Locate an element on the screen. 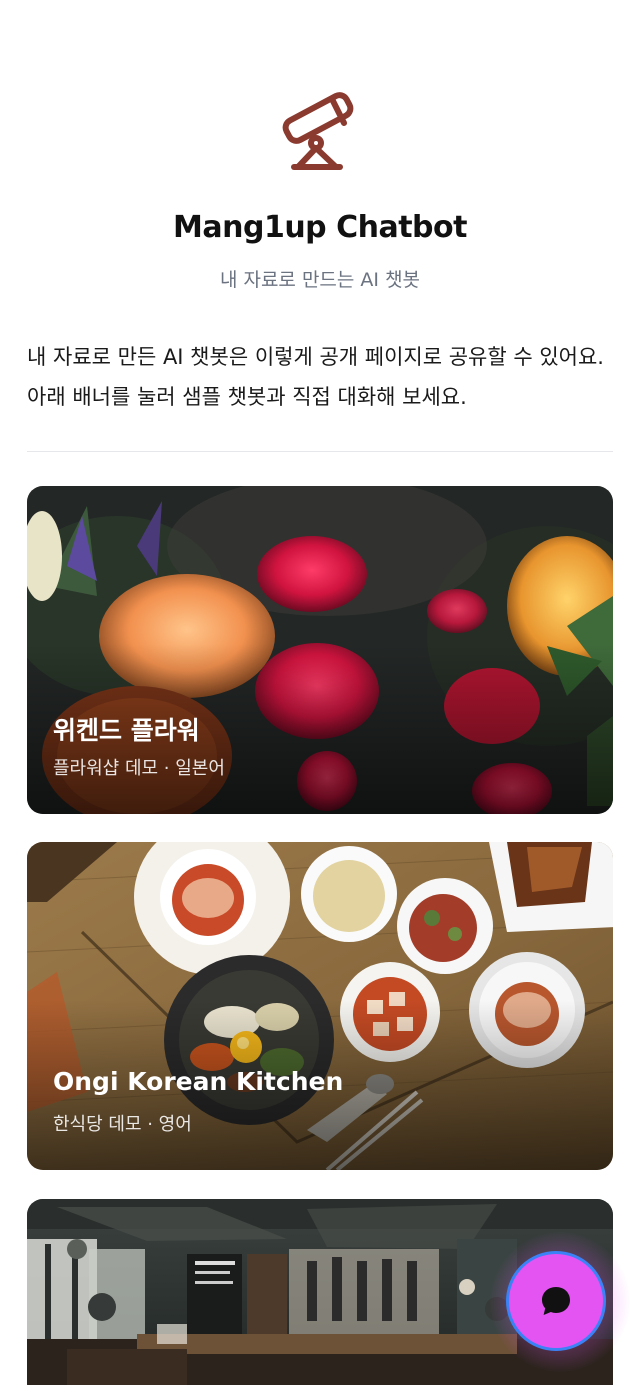 The width and height of the screenshot is (640, 1385). divider is located at coordinates (320, 451).